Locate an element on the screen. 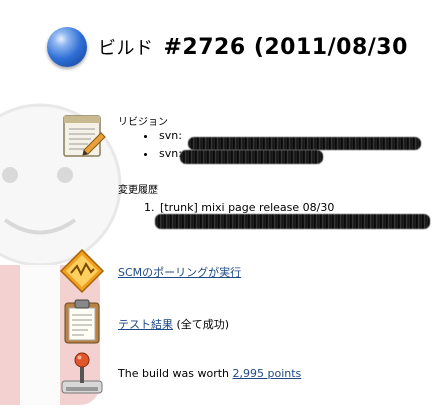 The width and height of the screenshot is (439, 415). test-result-row: テスト結果 (全て成功) is located at coordinates (173, 324).